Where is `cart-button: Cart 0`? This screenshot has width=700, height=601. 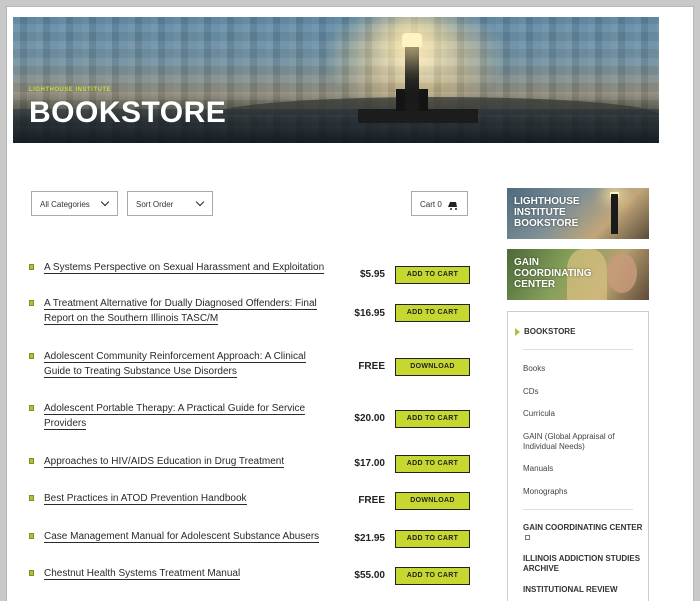 cart-button: Cart 0 is located at coordinates (439, 203).